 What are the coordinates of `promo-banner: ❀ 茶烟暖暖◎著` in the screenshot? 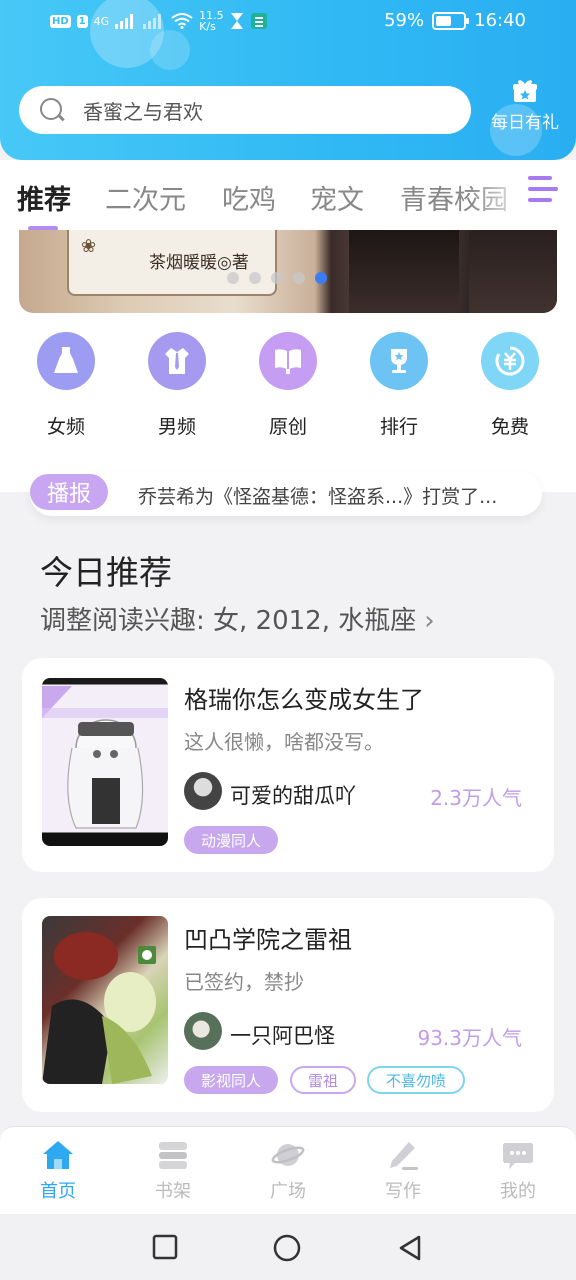 It's located at (288, 271).